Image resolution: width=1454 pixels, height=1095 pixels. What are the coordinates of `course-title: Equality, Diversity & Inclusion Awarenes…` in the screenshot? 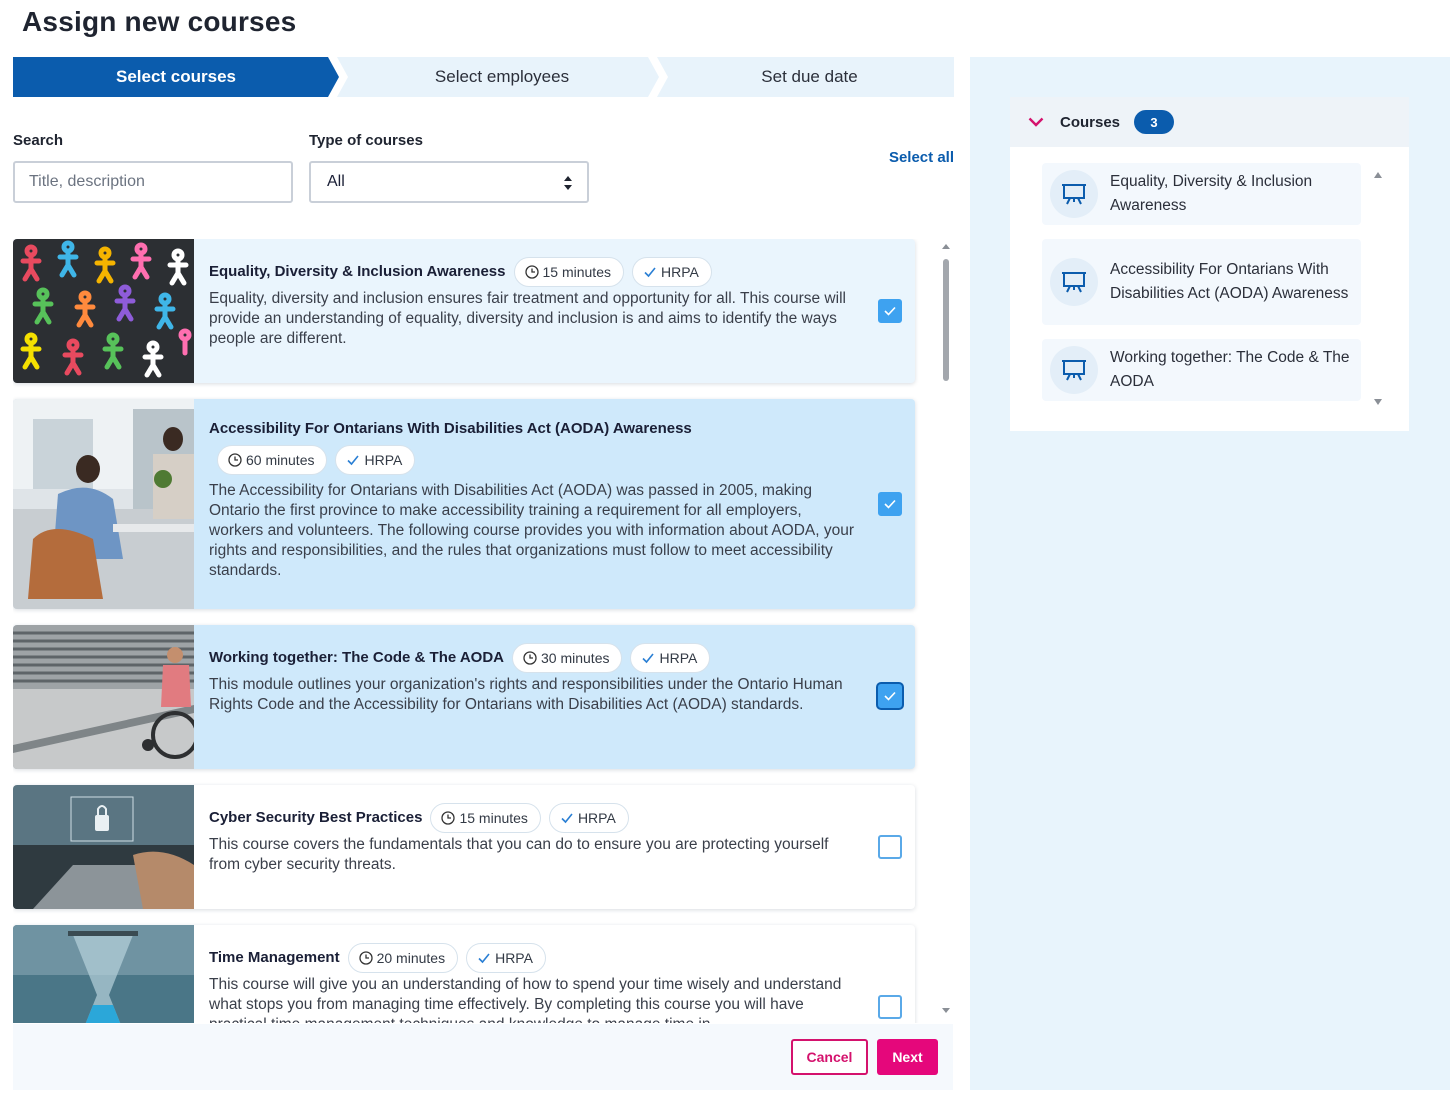 It's located at (357, 271).